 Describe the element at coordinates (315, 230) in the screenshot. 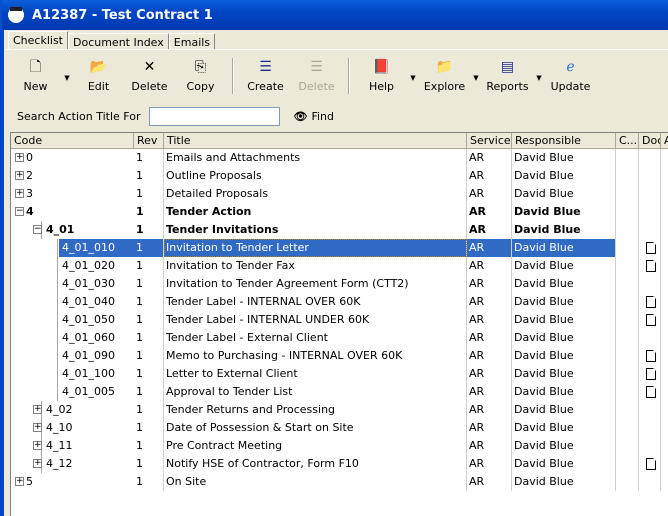

I see `cell-title: Tender Invitations` at that location.